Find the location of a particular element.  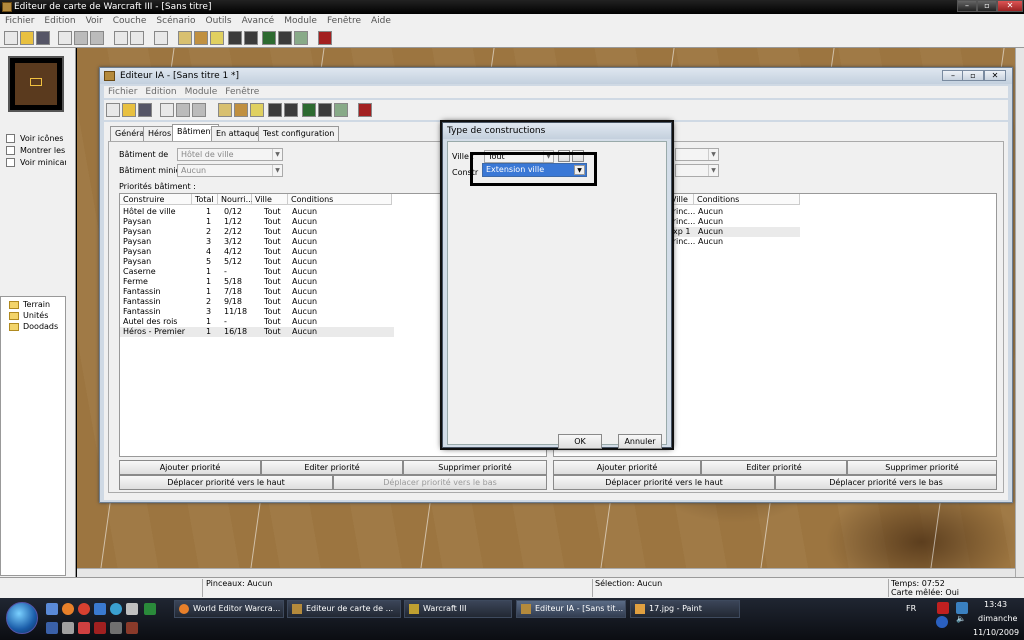

table-row: Hôtel de ville 1 0/12 Tout Aucun is located at coordinates (257, 212).